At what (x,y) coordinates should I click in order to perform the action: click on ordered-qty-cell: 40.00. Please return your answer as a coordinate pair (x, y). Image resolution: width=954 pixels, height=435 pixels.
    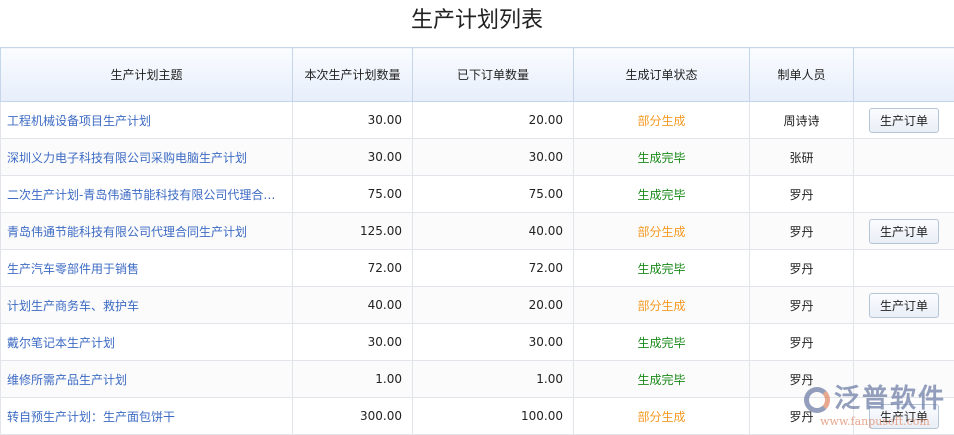
    Looking at the image, I should click on (493, 231).